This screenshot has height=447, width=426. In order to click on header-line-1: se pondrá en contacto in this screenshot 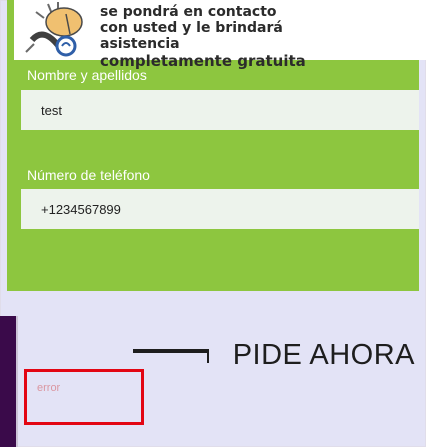, I will do `click(188, 12)`.